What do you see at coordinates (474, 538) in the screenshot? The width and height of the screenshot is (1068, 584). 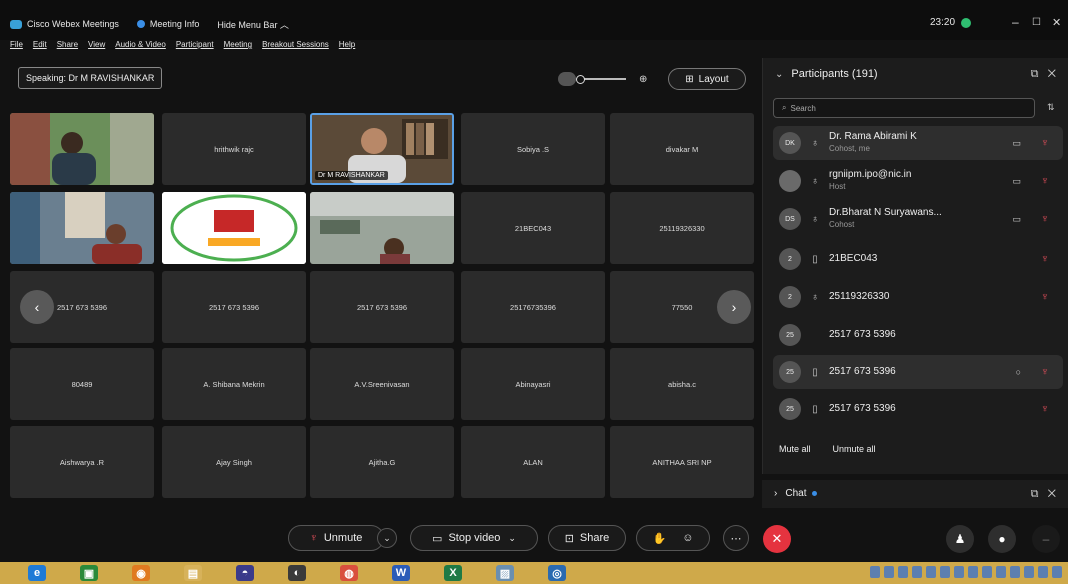 I see `stop-video-button: ▭ Stop video ⌄` at bounding box center [474, 538].